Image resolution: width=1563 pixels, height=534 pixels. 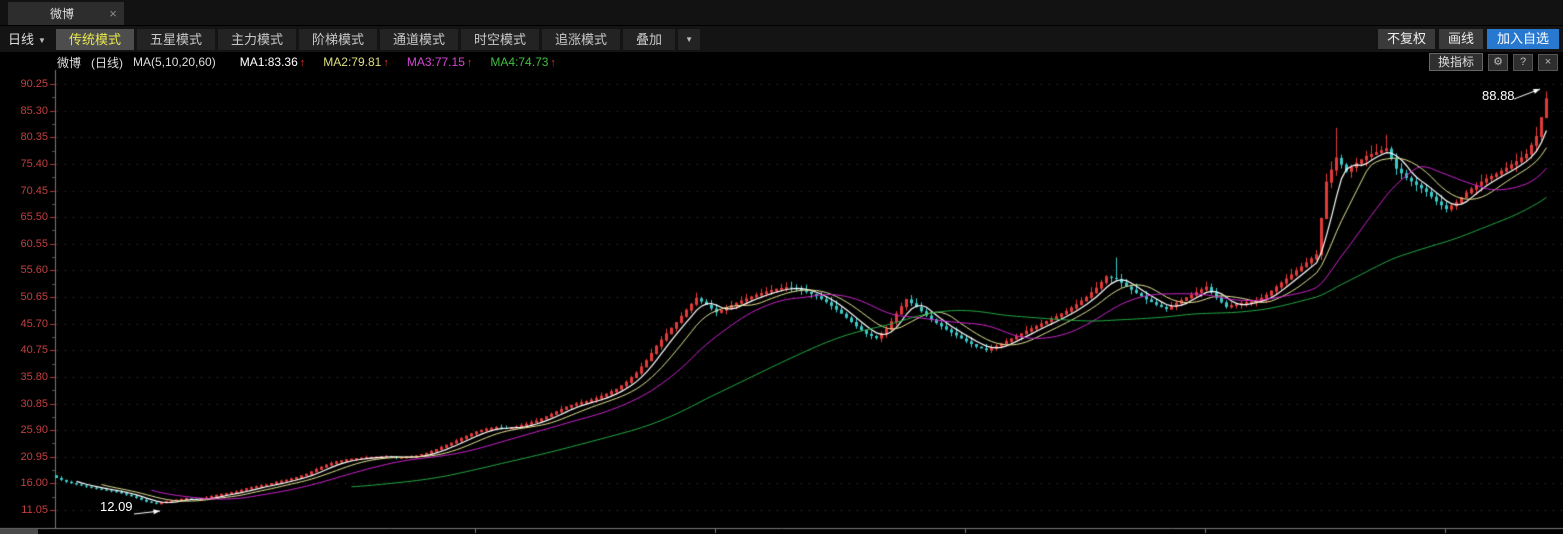 What do you see at coordinates (500, 39) in the screenshot?
I see `mode-button-5: 时空模式` at bounding box center [500, 39].